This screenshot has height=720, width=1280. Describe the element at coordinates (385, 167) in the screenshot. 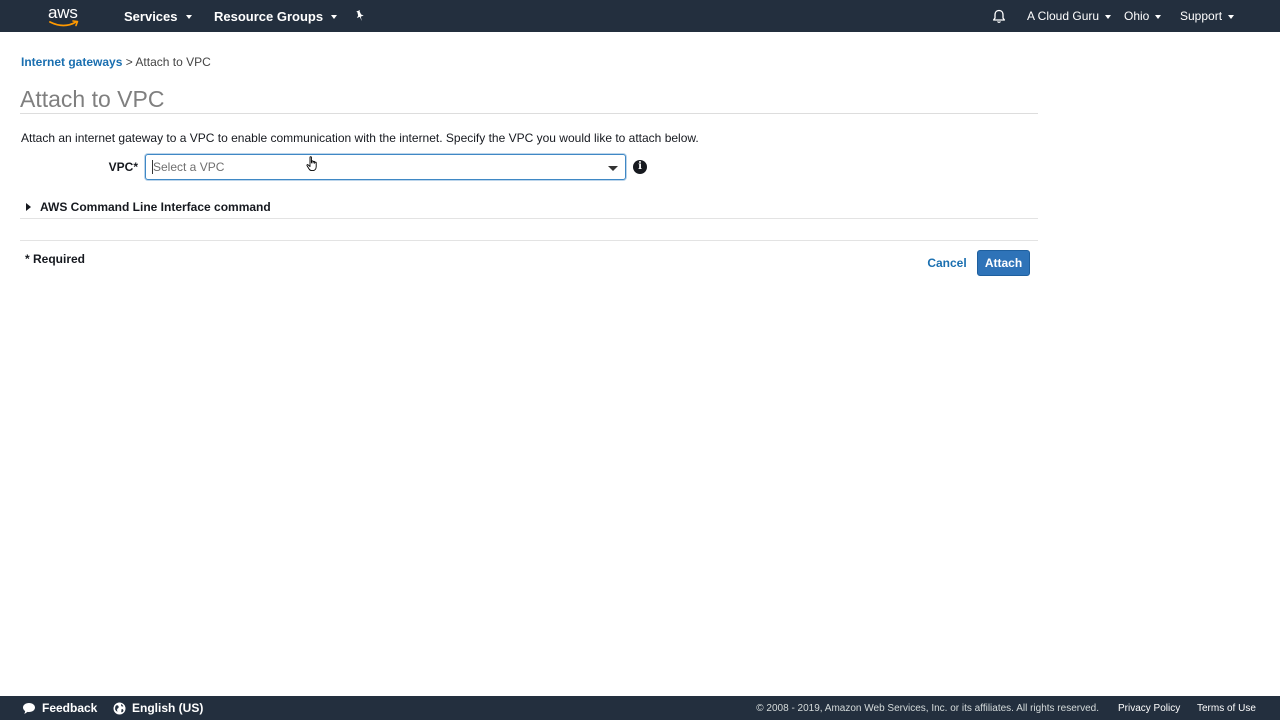

I see `vpc-select: Select a VPC` at that location.